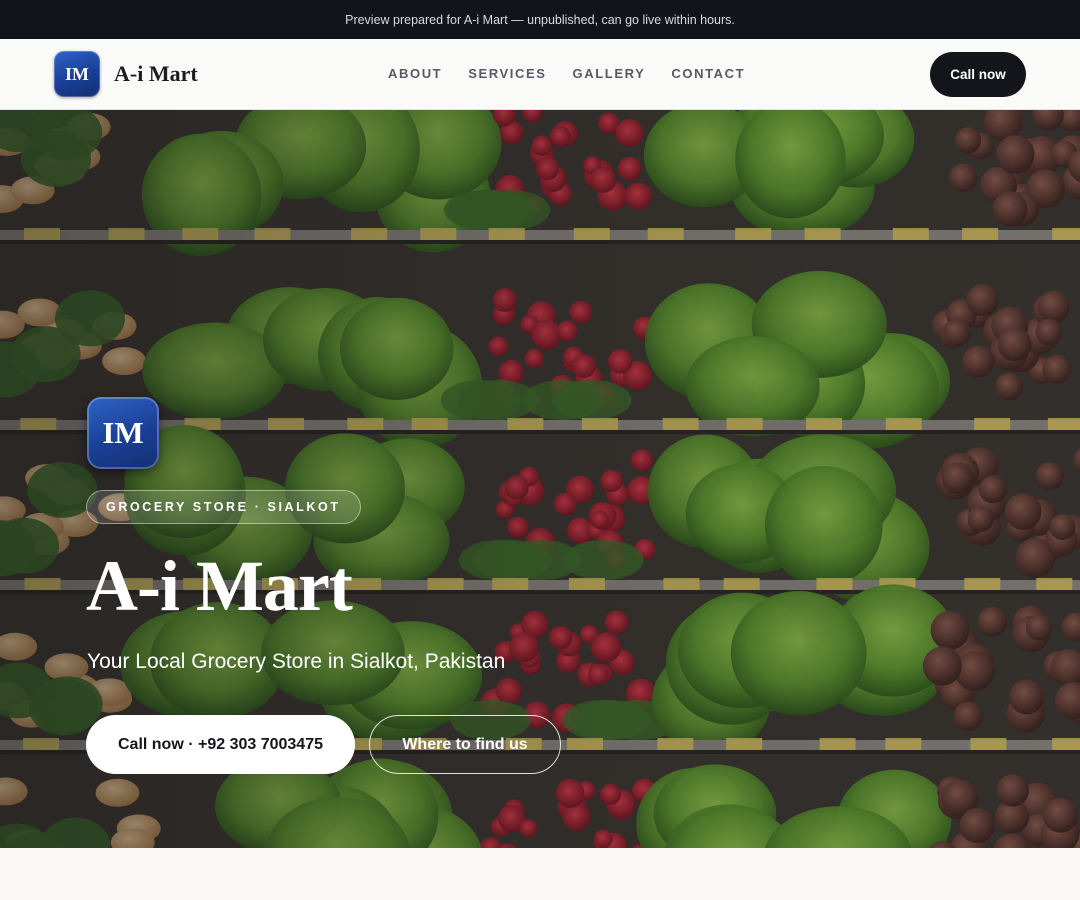  I want to click on nav-about: ABOUT, so click(415, 74).